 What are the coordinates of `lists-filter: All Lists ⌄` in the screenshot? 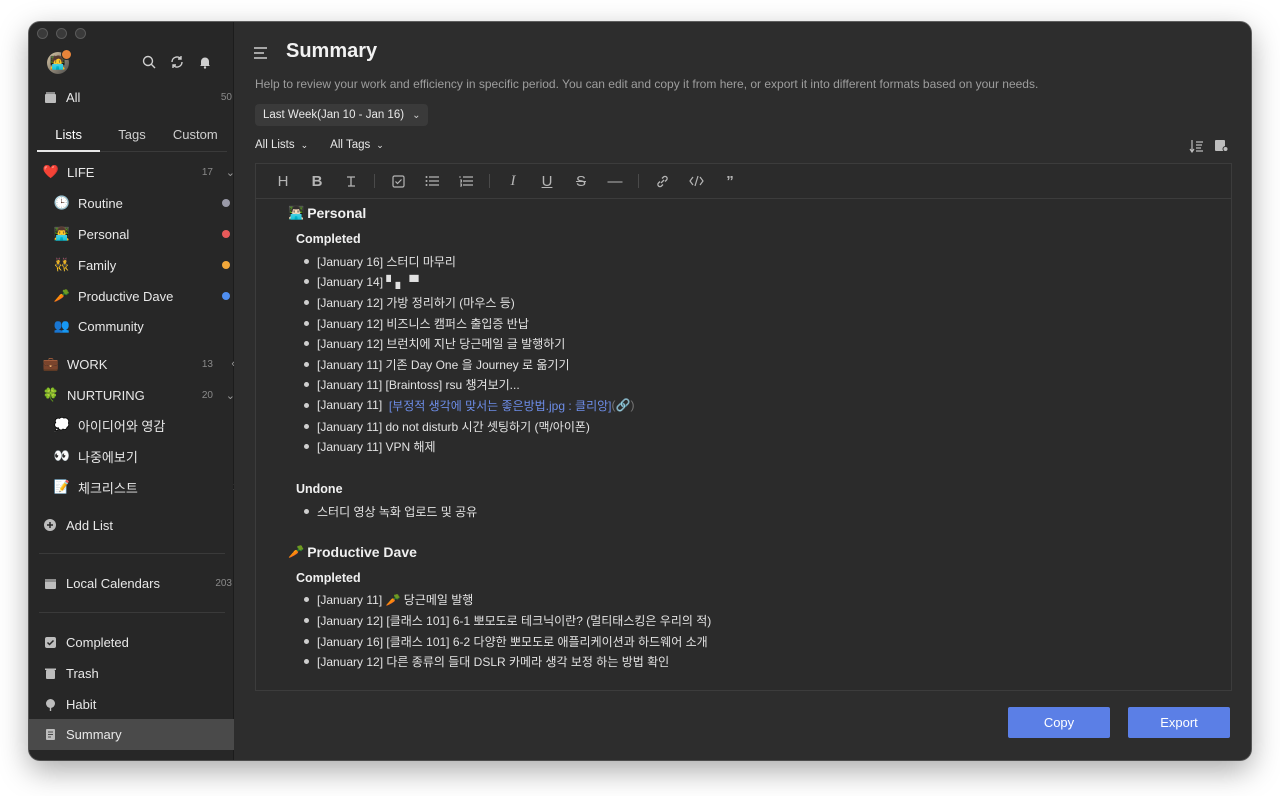 It's located at (281, 145).